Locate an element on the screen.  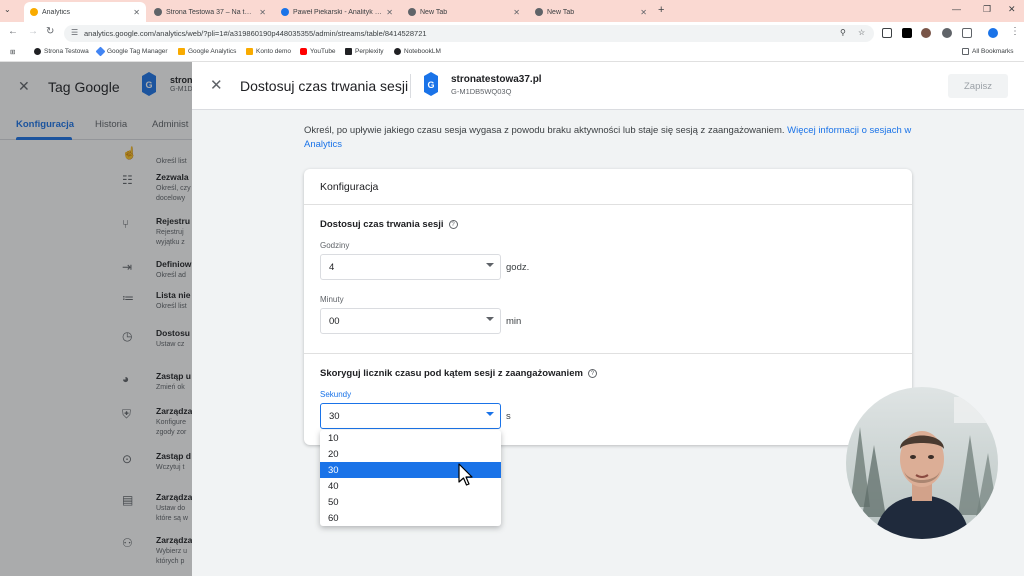
gtm-icon is located at coordinates (100, 51).